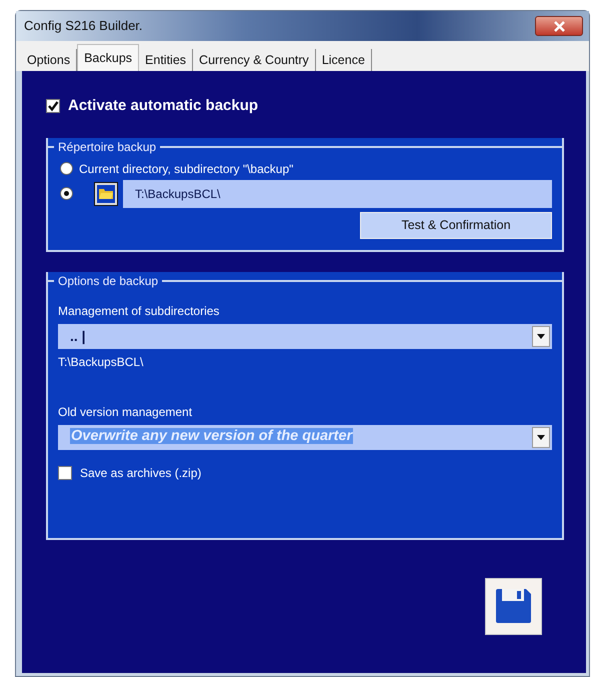 This screenshot has height=677, width=599. I want to click on close-button, so click(559, 26).